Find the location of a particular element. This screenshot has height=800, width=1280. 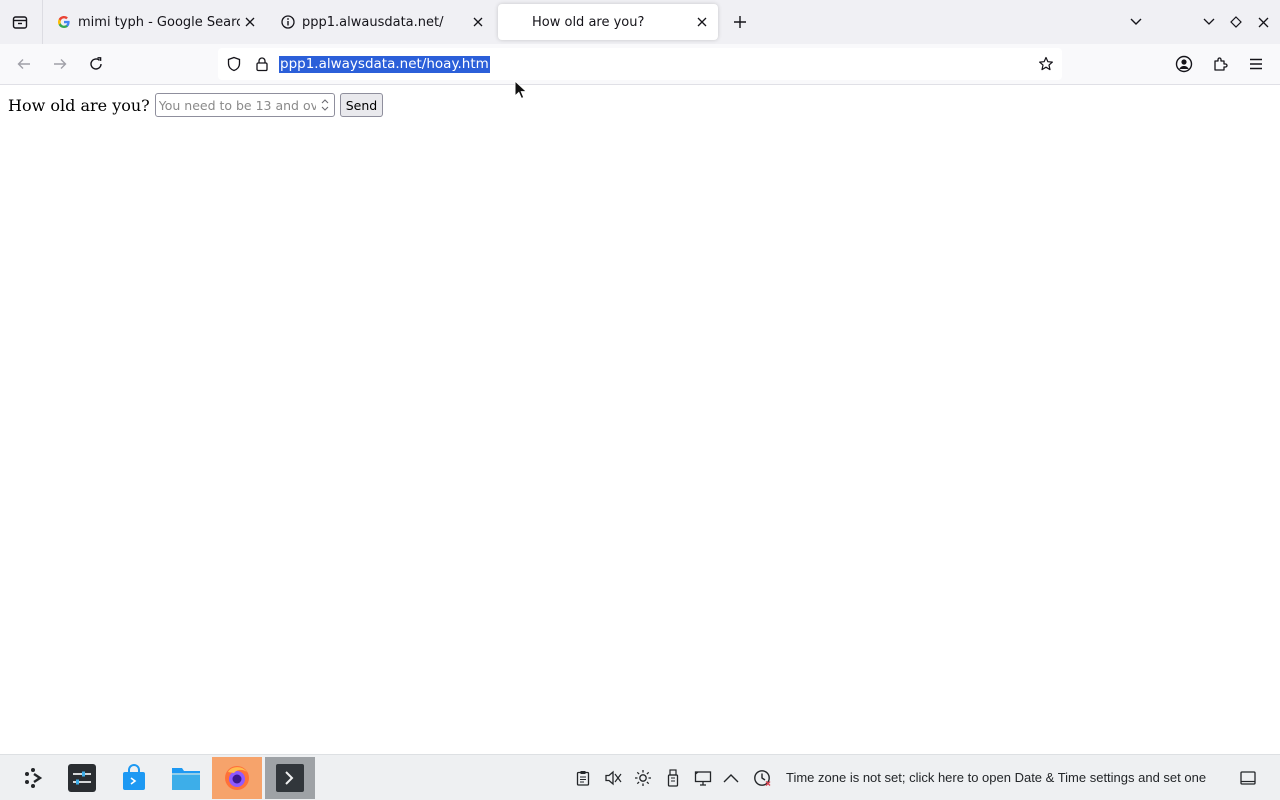

taskbar-firefox is located at coordinates (237, 778).